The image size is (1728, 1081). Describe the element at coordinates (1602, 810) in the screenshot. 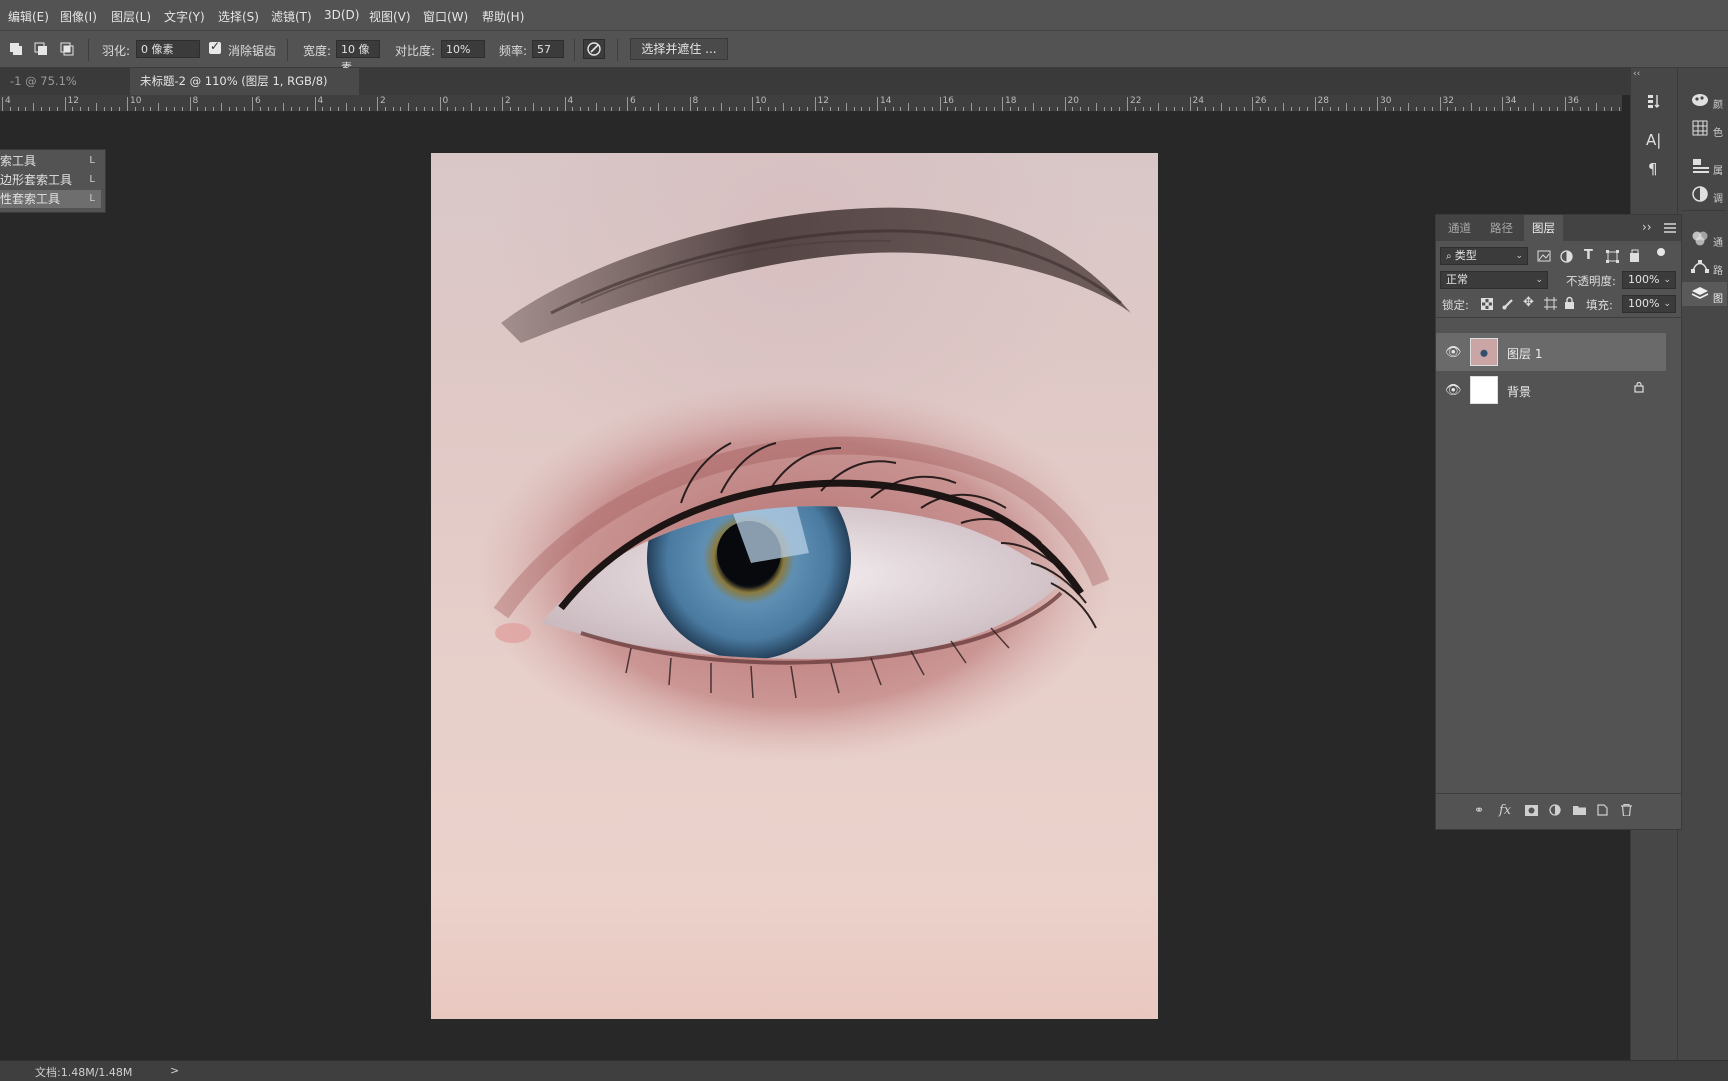

I see `new-layer-icon` at that location.